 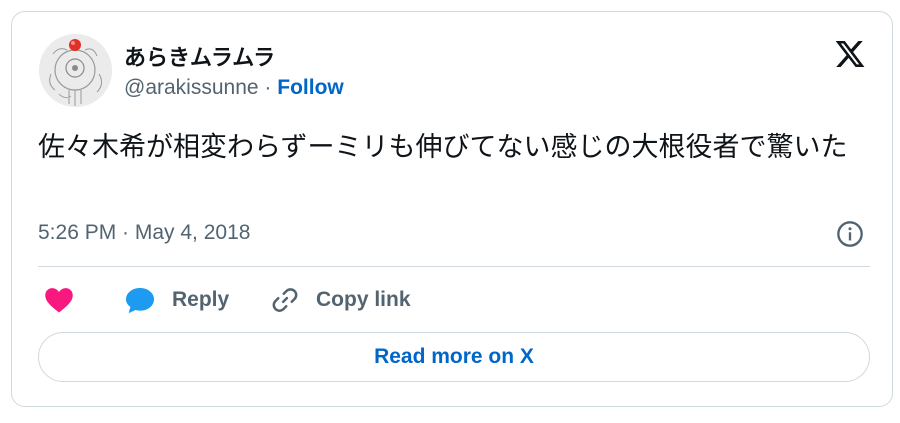 I want to click on tweet-timestamp: 5:26 PM · May 4, 2018, so click(x=144, y=233).